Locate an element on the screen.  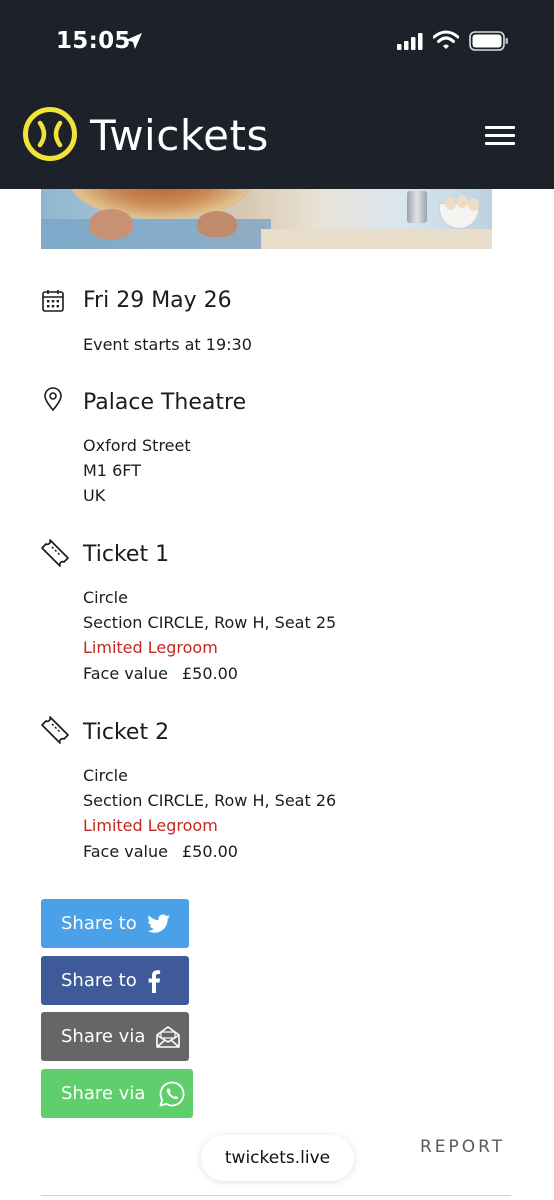
report-link: REPORT is located at coordinates (462, 1147).